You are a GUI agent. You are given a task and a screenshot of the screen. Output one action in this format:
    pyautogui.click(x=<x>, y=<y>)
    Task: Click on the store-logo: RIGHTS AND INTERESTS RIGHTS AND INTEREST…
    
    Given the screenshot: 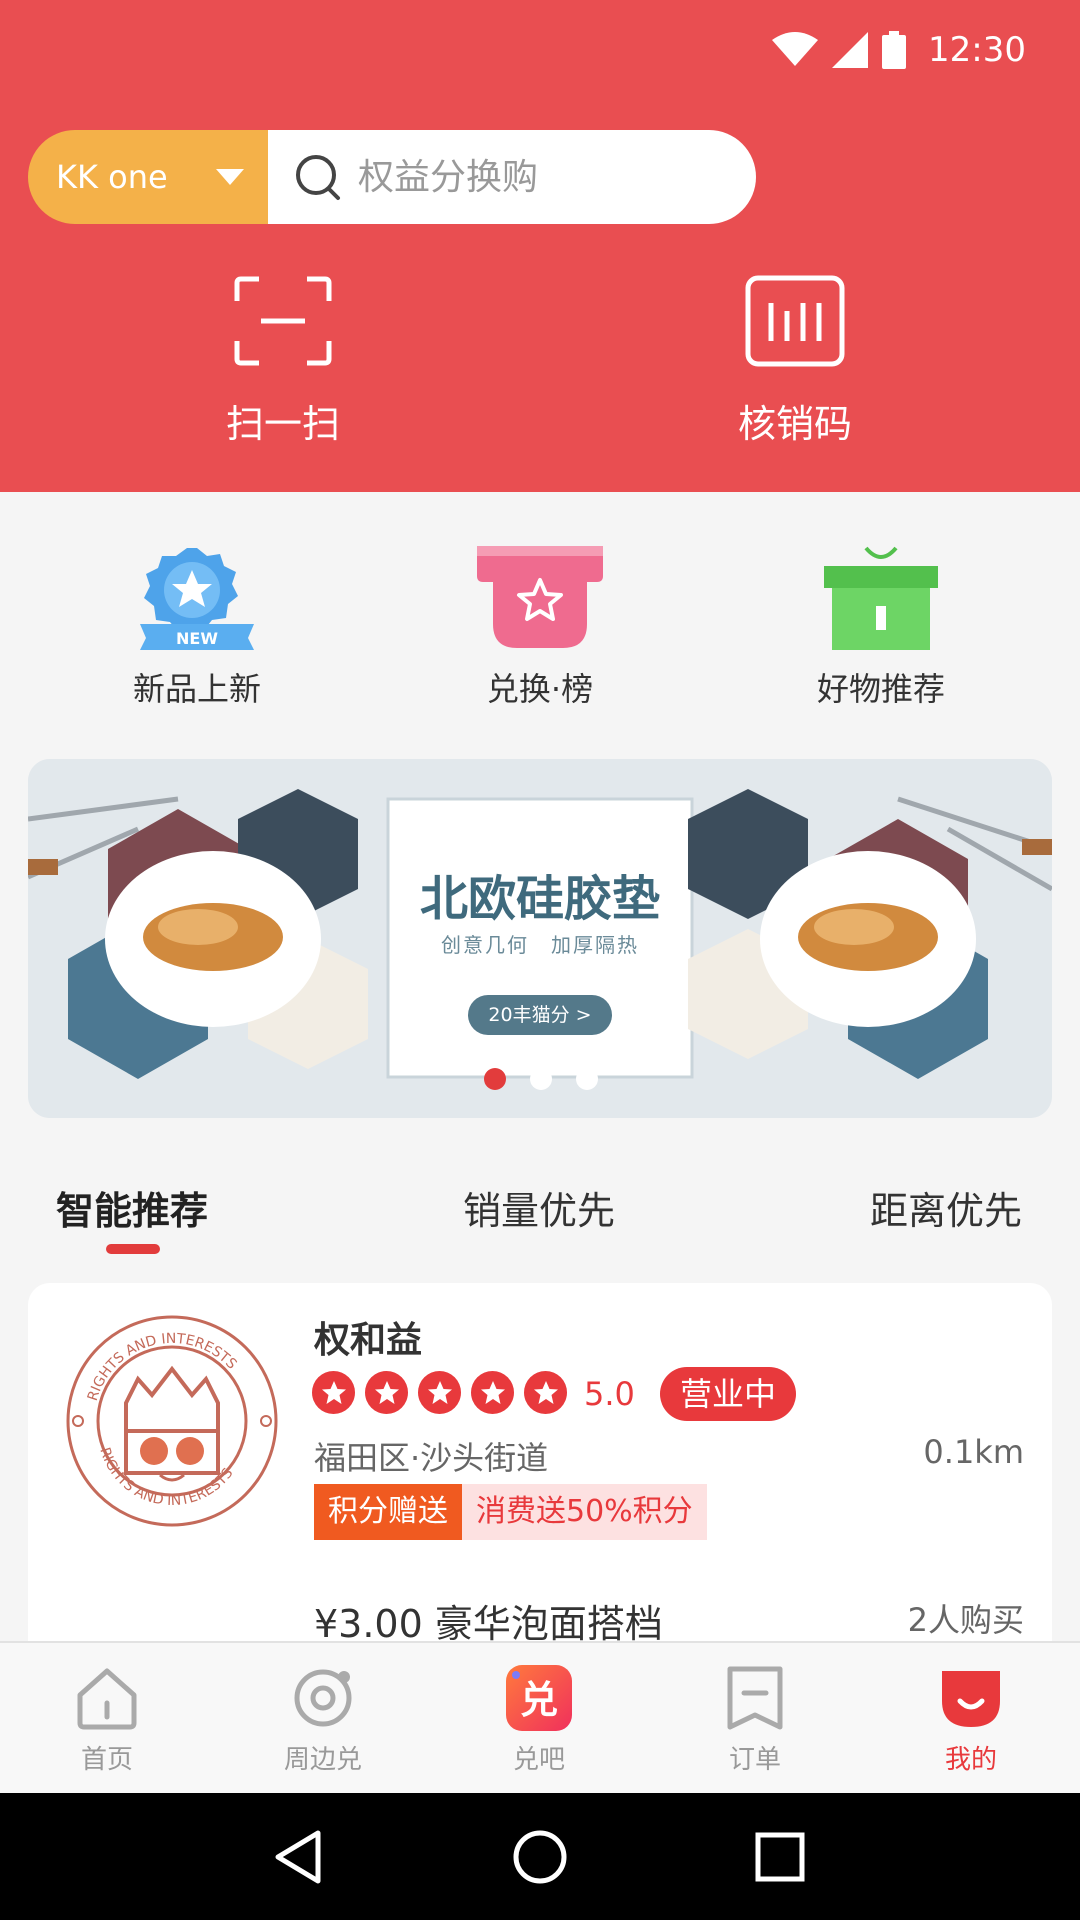 What is the action you would take?
    pyautogui.click(x=172, y=1421)
    